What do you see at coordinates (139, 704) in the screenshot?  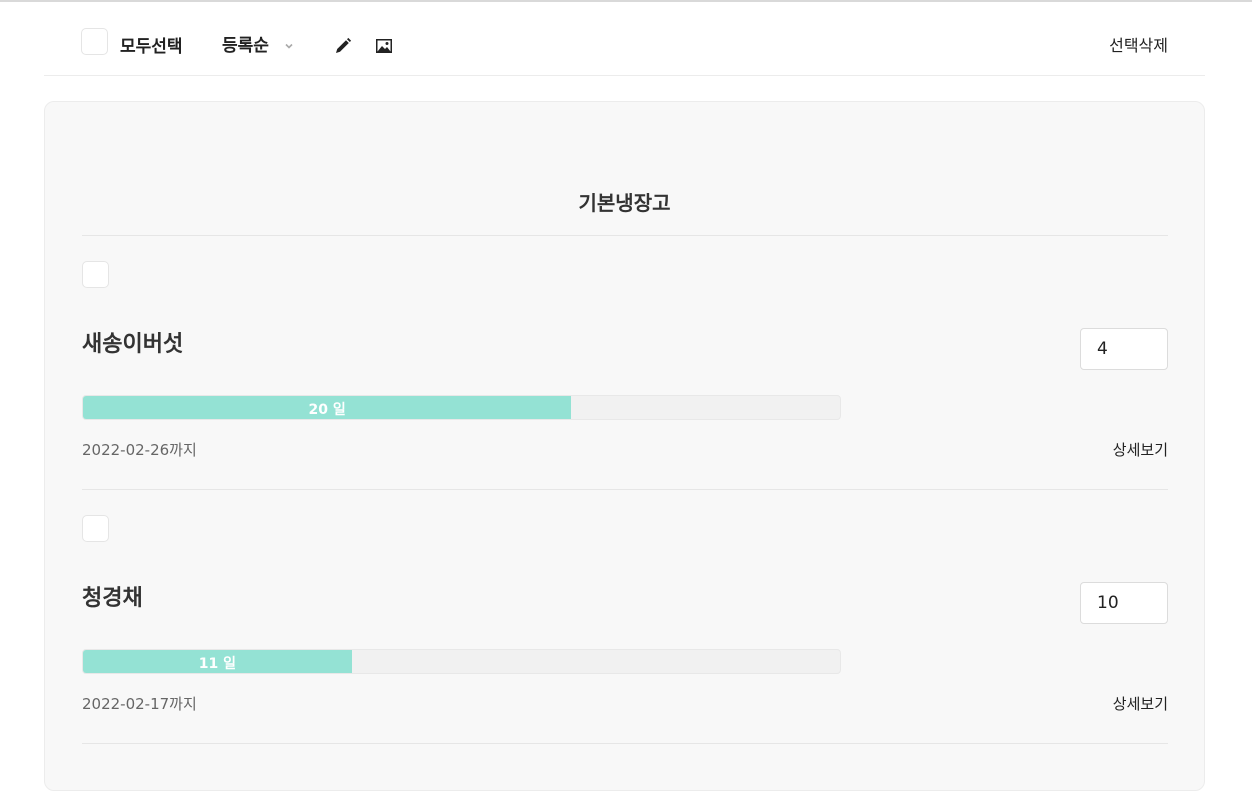 I see `expiry-date: 2022-02-17까지` at bounding box center [139, 704].